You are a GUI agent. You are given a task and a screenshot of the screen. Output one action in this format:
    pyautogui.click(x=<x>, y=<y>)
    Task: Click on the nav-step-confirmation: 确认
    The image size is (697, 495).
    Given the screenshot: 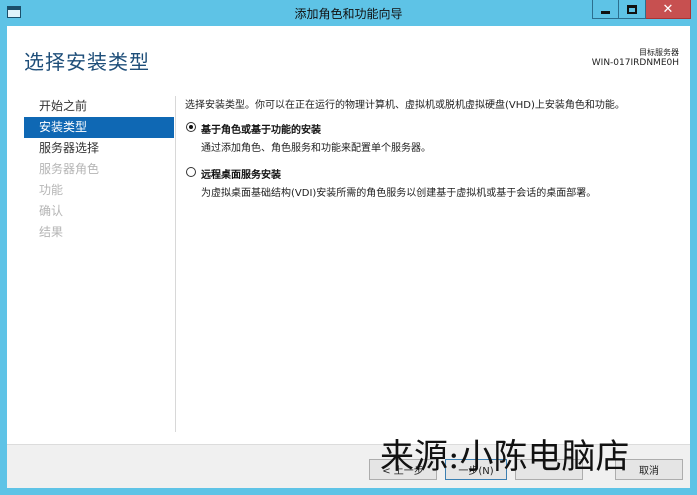 What is the action you would take?
    pyautogui.click(x=51, y=211)
    